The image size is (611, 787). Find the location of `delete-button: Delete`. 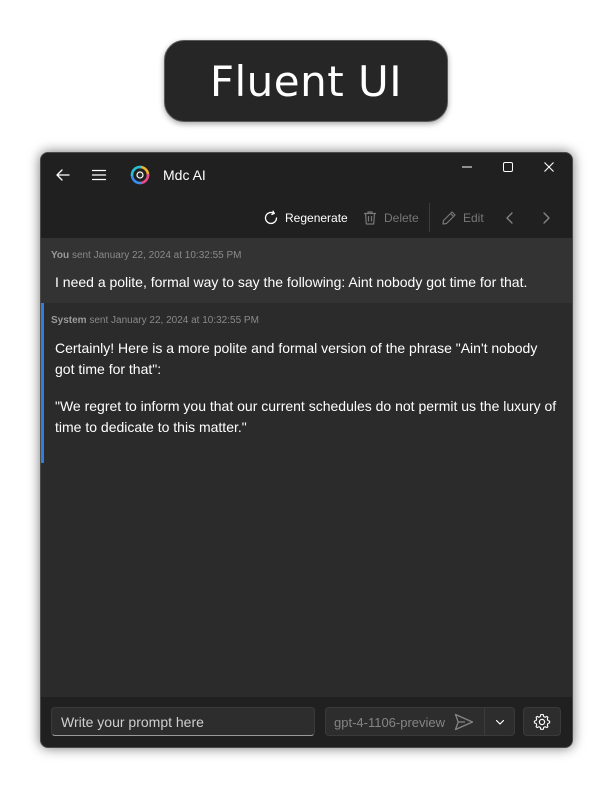

delete-button: Delete is located at coordinates (390, 218).